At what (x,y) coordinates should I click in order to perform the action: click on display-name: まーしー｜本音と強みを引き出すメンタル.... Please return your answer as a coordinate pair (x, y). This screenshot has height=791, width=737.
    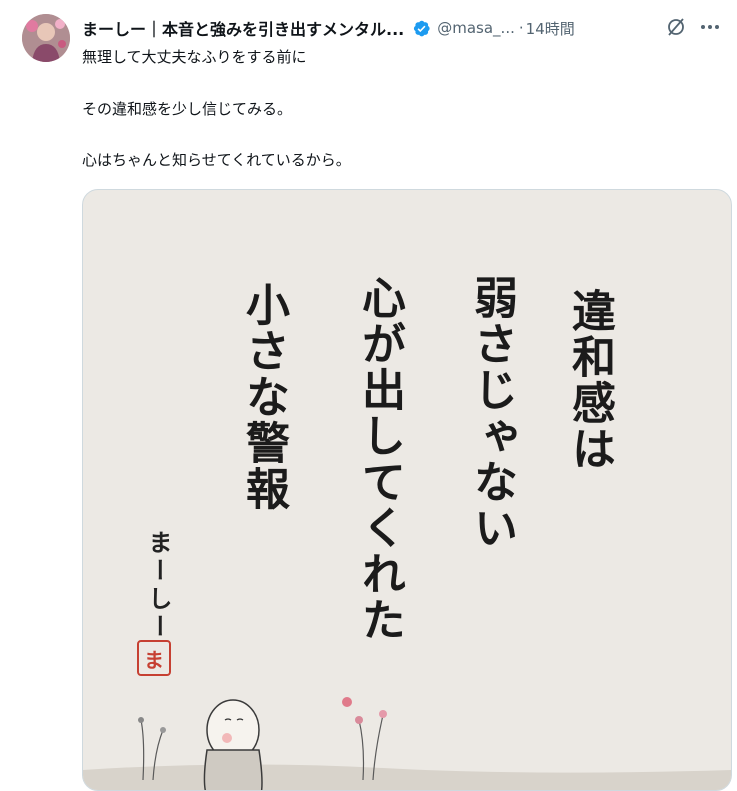
    Looking at the image, I should click on (243, 28).